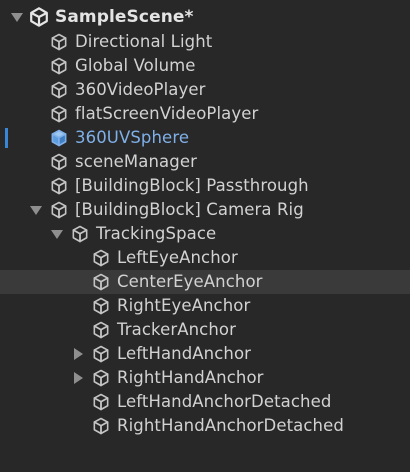 Image resolution: width=410 pixels, height=472 pixels. What do you see at coordinates (205, 162) in the screenshot?
I see `hierarchy-item: sceneManager` at bounding box center [205, 162].